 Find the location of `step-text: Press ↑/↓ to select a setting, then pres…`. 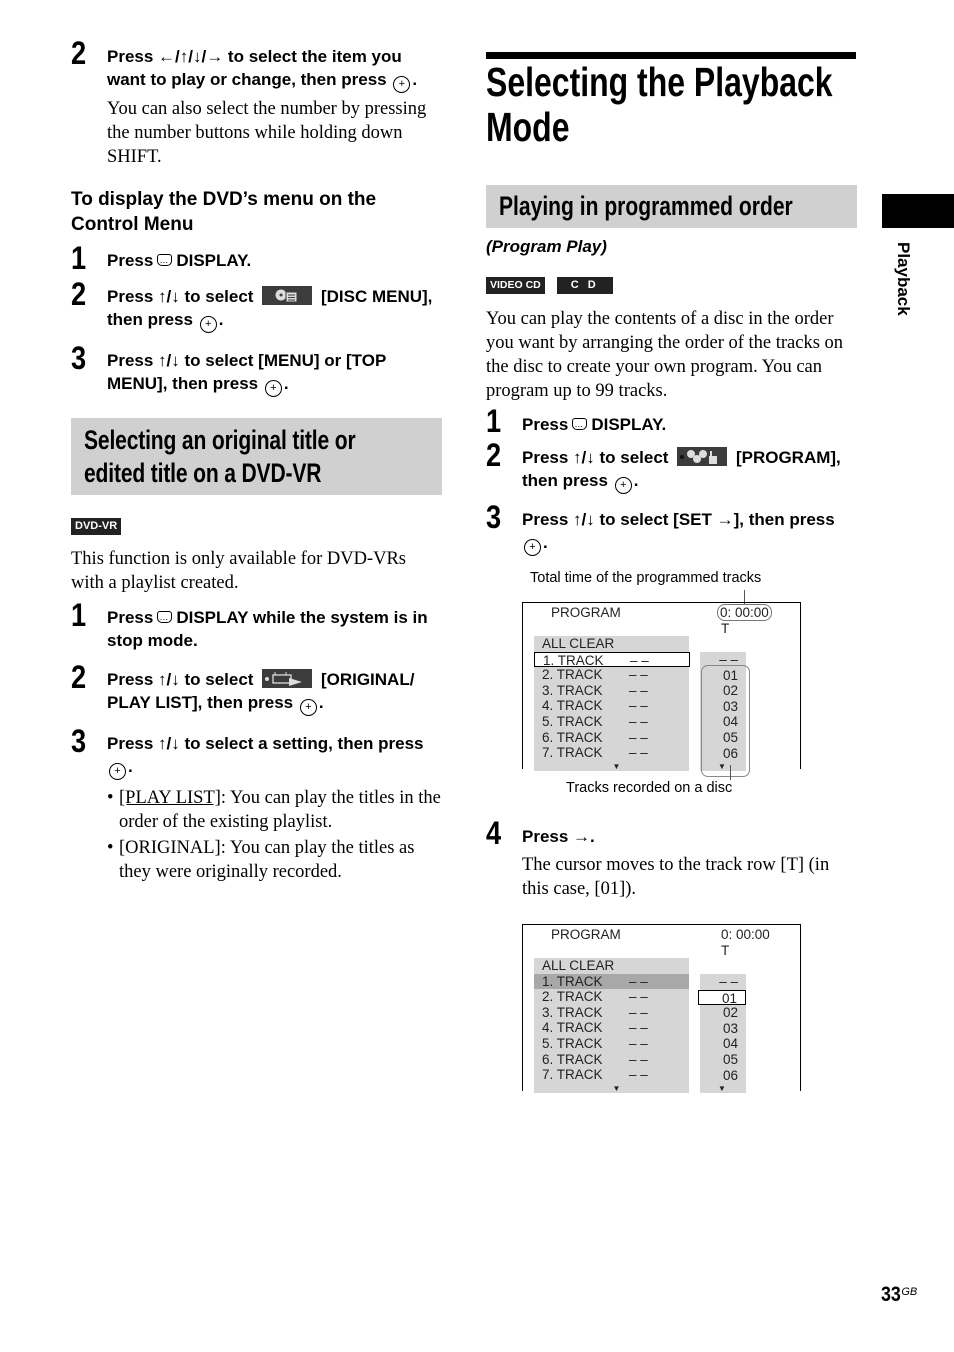

step-text: Press ↑/↓ to select a setting, then pres… is located at coordinates (265, 743).